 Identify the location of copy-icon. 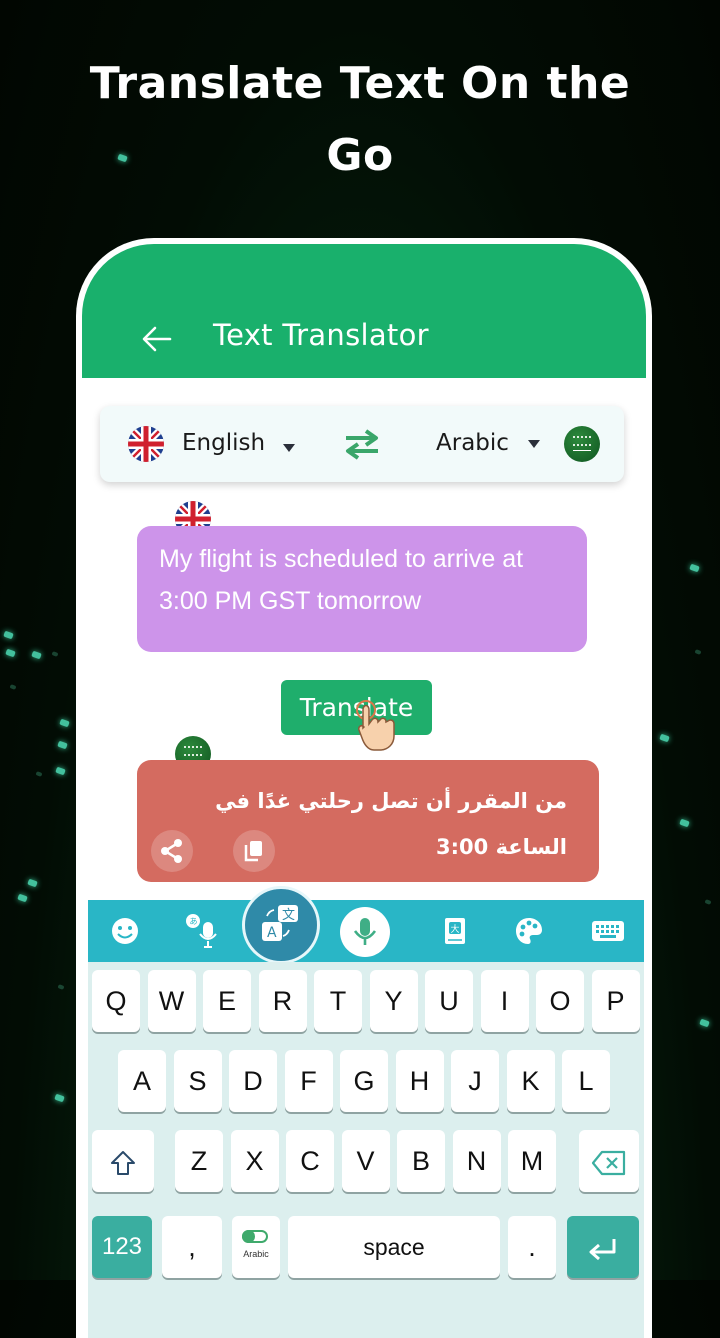
(253, 851).